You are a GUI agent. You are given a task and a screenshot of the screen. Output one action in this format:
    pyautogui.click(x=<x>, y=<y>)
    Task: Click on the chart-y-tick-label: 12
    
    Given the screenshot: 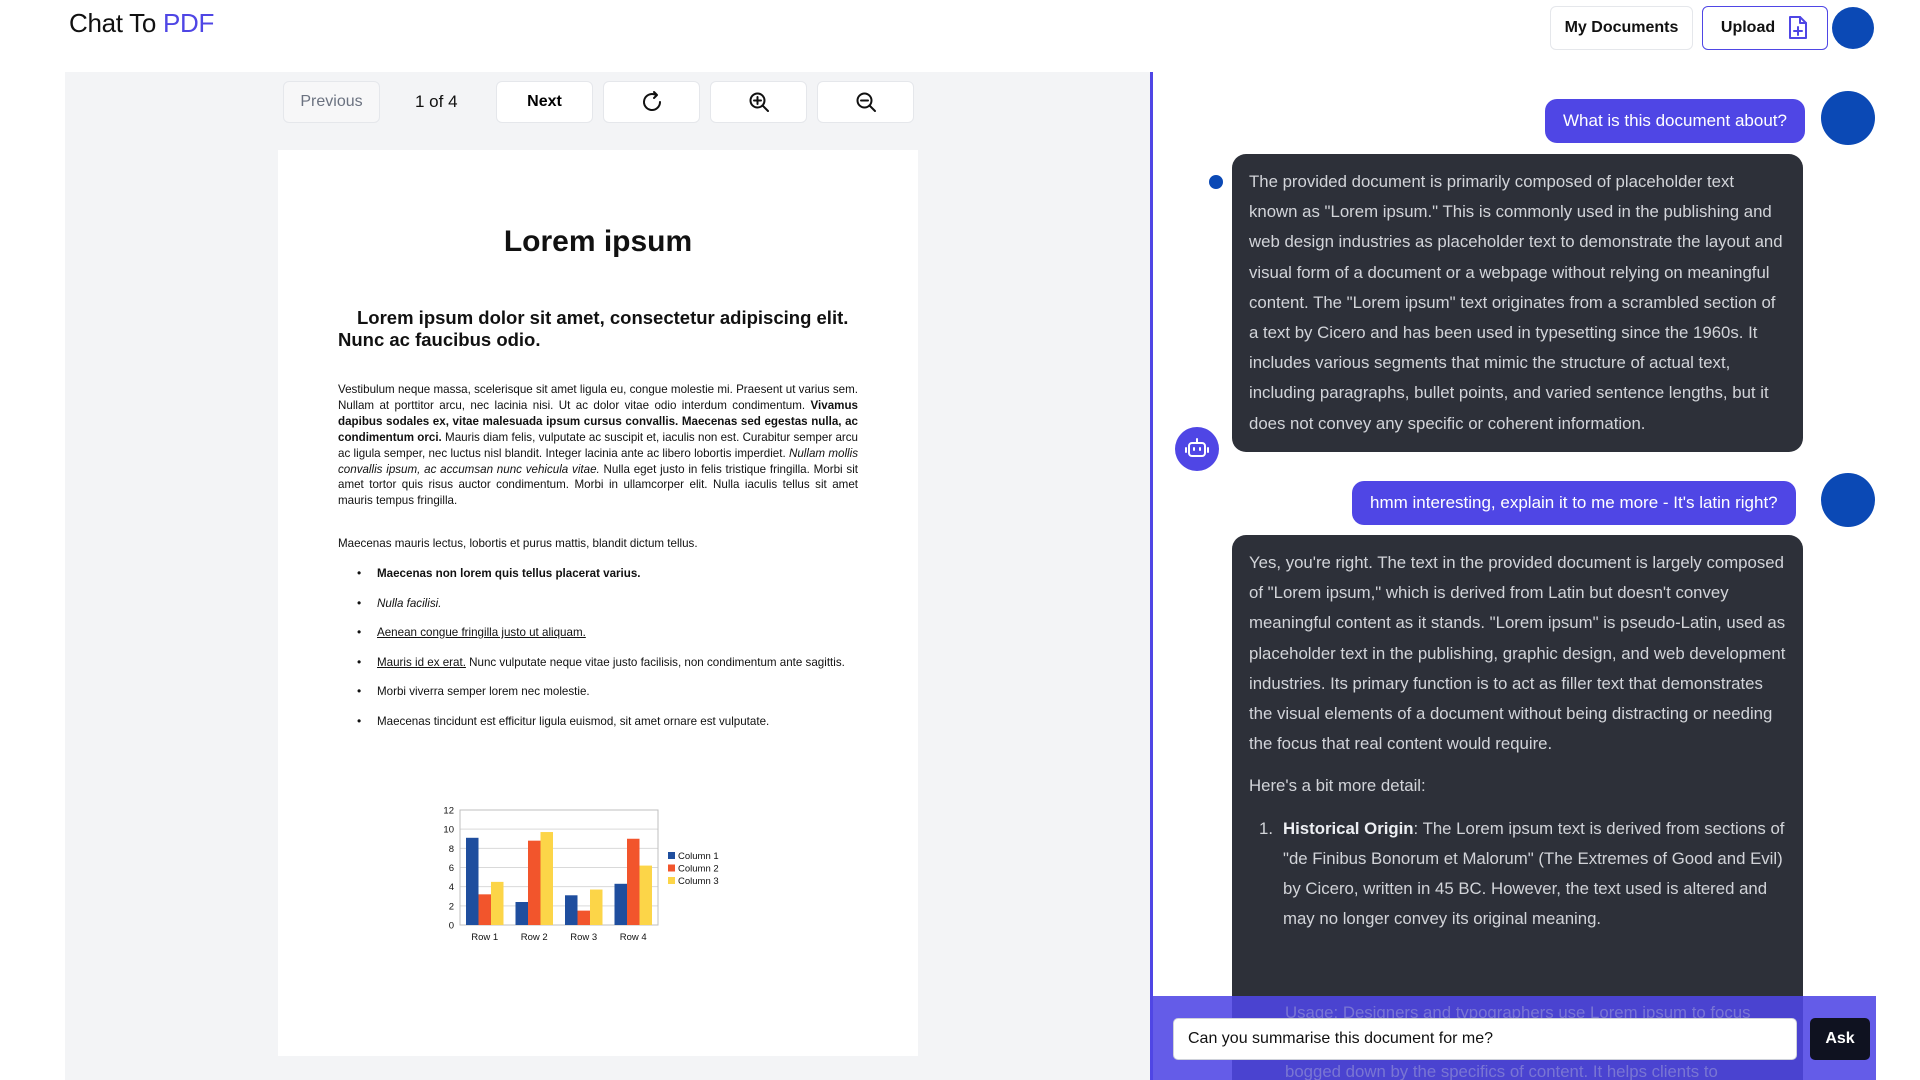 What is the action you would take?
    pyautogui.click(x=448, y=811)
    